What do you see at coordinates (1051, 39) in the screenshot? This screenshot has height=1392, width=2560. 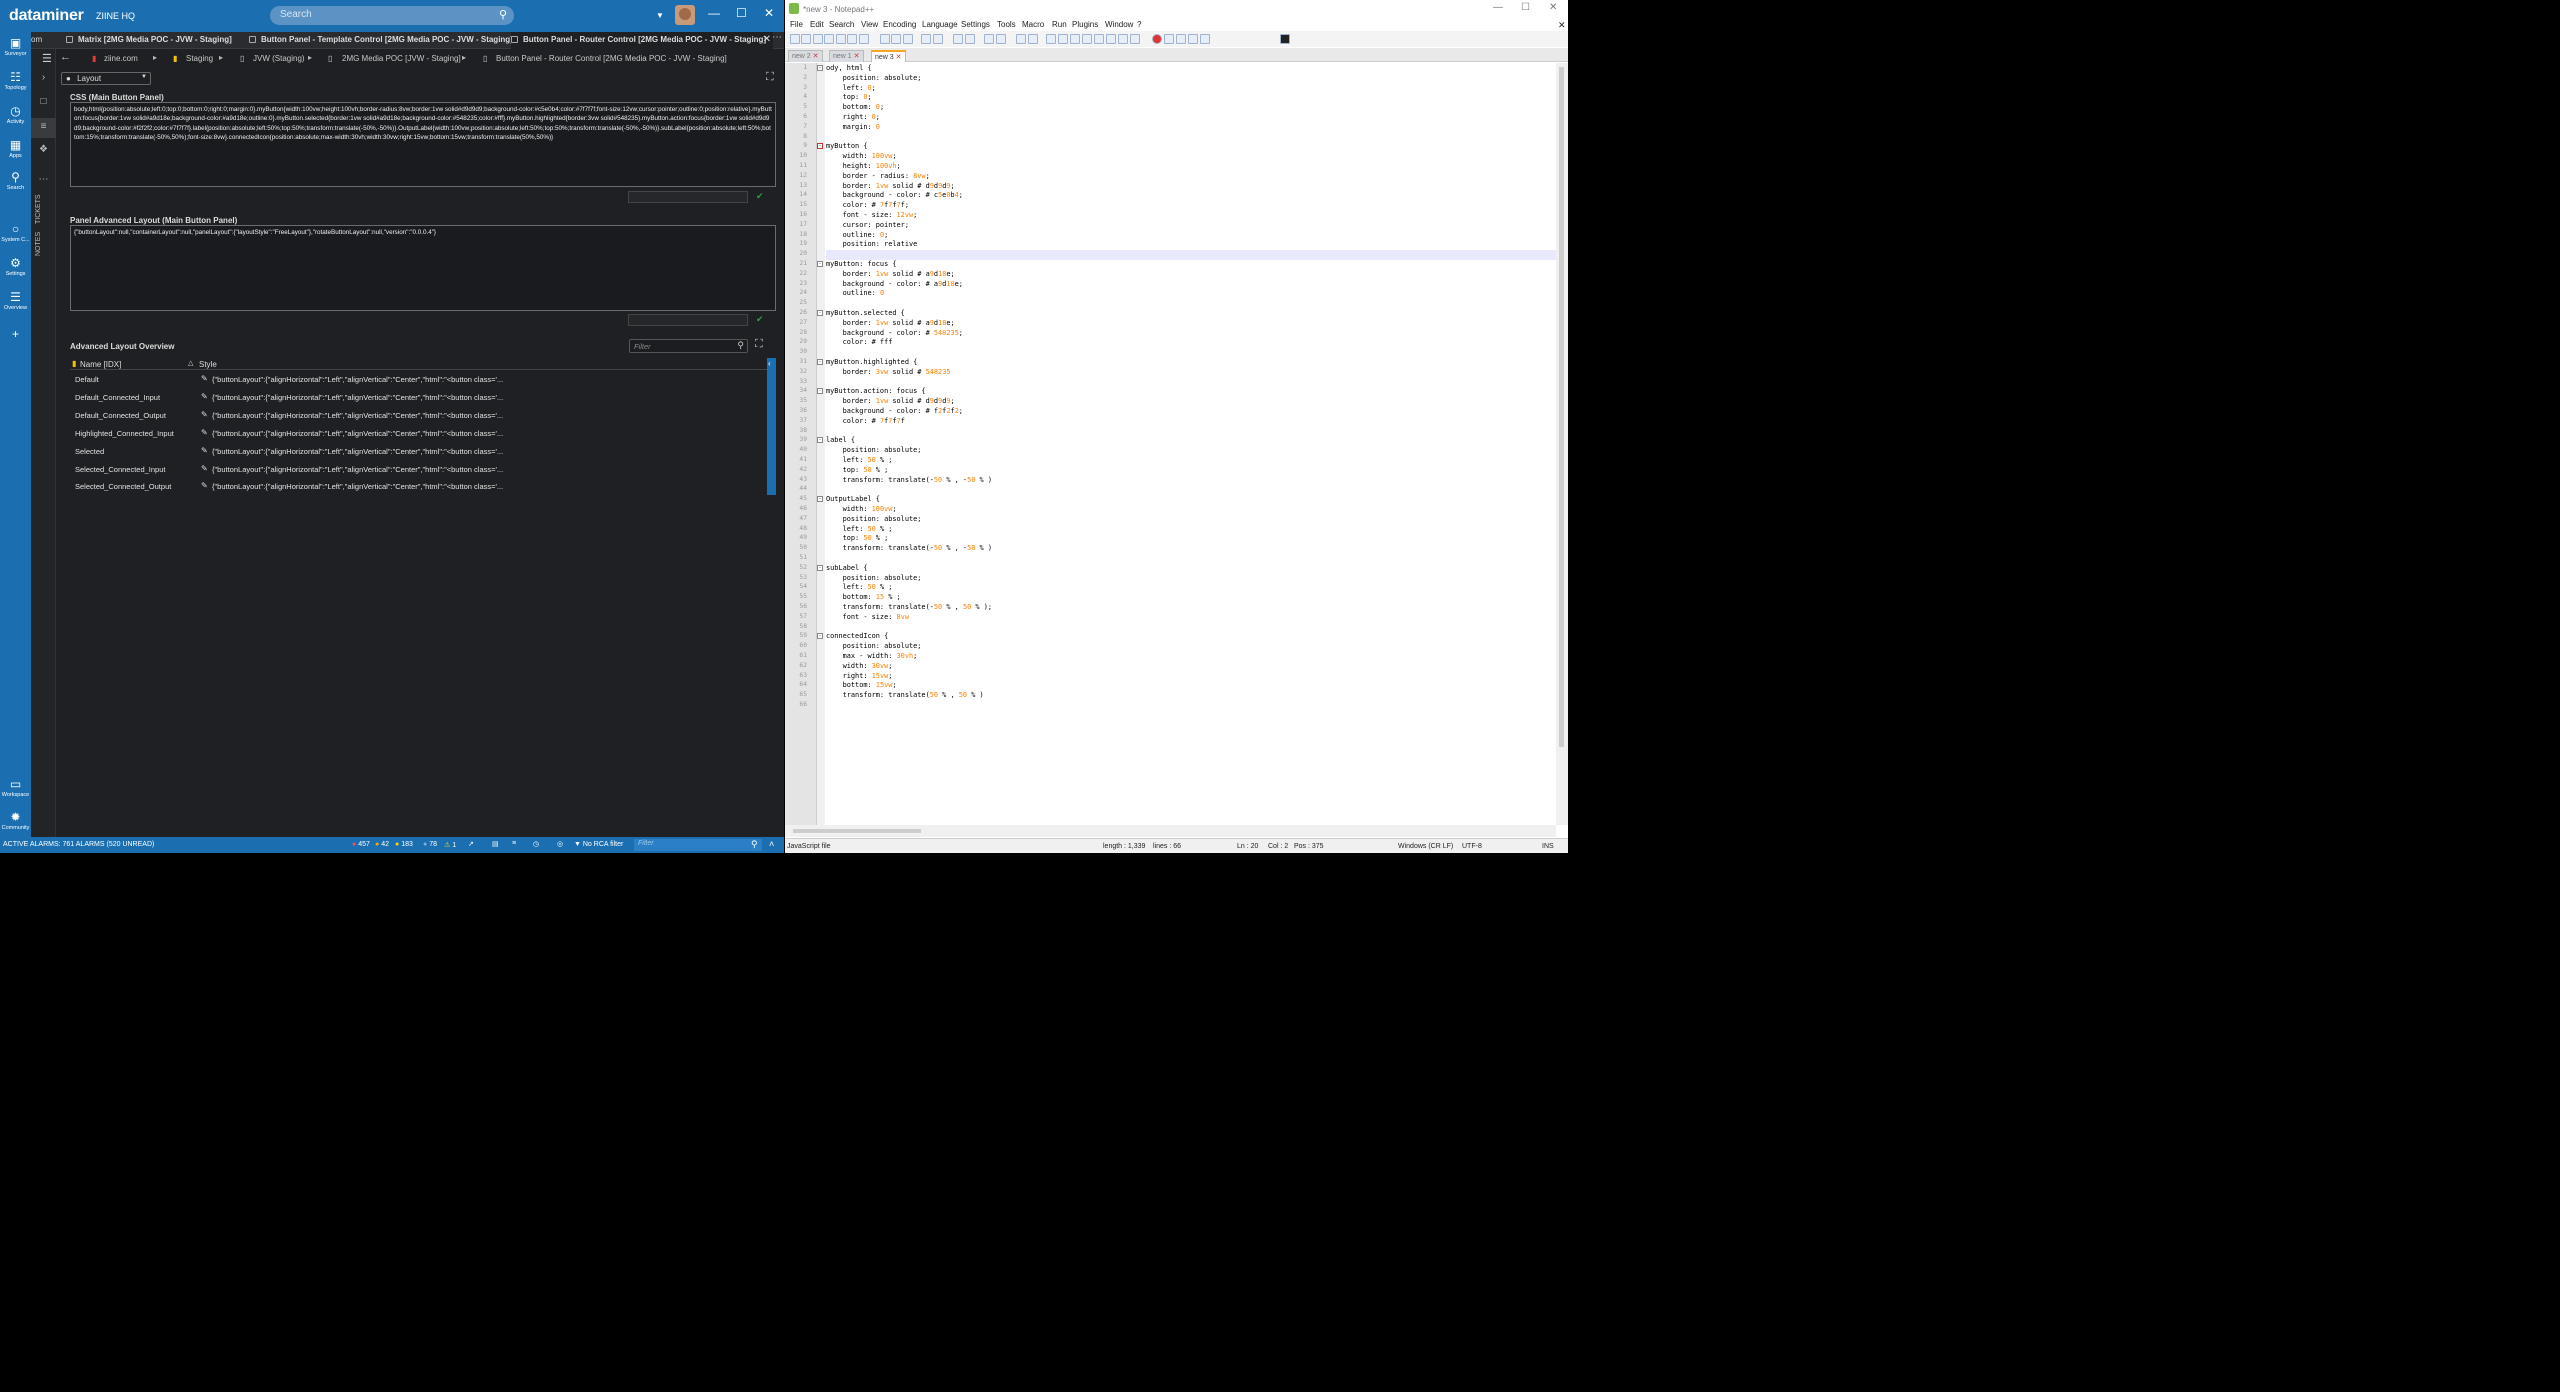 I see `wrap-icon` at bounding box center [1051, 39].